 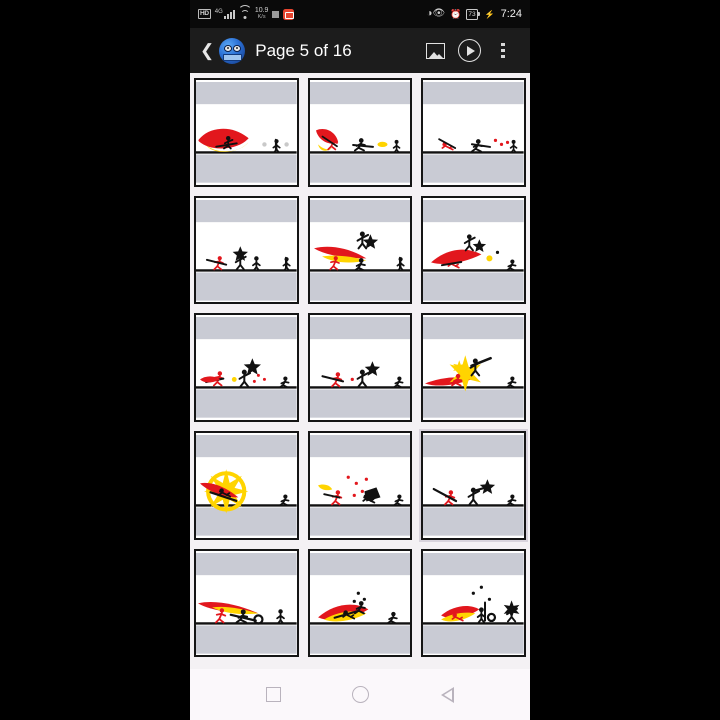 I want to click on alarm-clock-icon: ⏰, so click(x=456, y=14).